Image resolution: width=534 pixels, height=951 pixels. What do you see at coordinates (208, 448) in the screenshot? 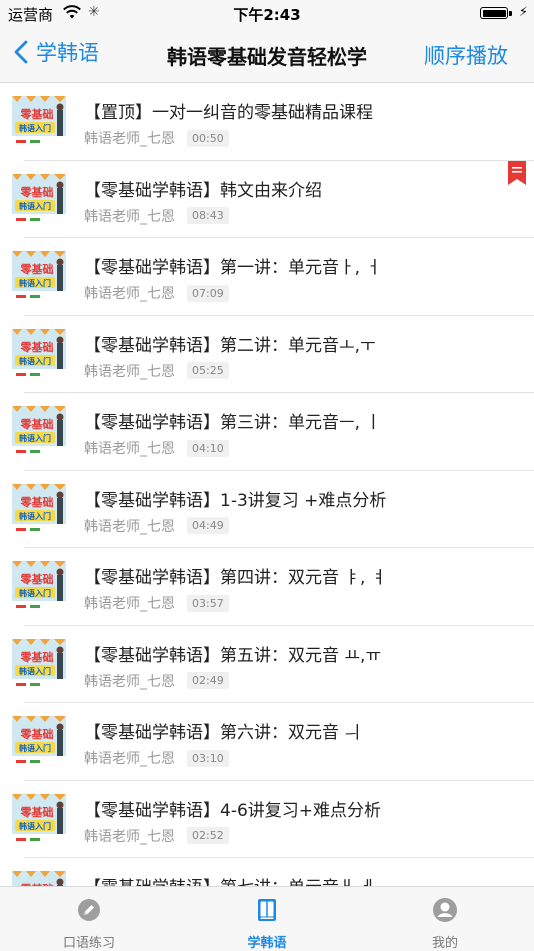
I see `lesson-duration: 04:10` at bounding box center [208, 448].